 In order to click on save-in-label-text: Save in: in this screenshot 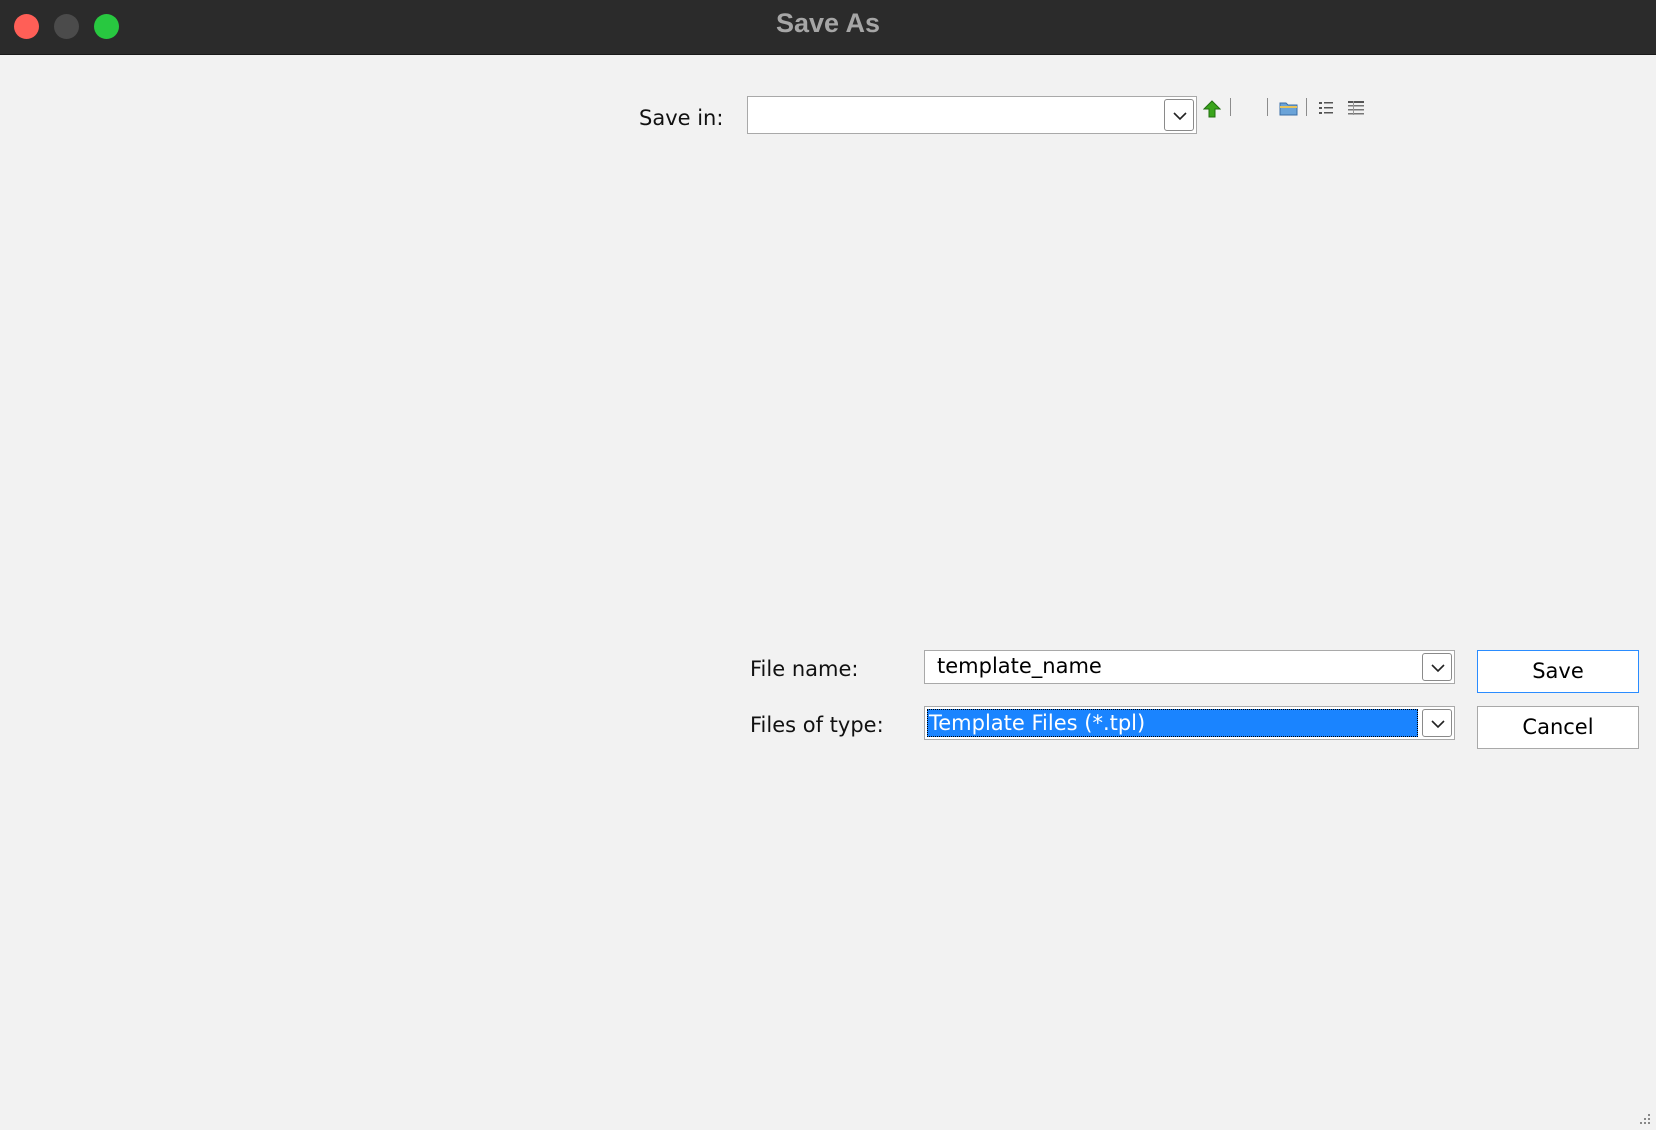, I will do `click(681, 118)`.